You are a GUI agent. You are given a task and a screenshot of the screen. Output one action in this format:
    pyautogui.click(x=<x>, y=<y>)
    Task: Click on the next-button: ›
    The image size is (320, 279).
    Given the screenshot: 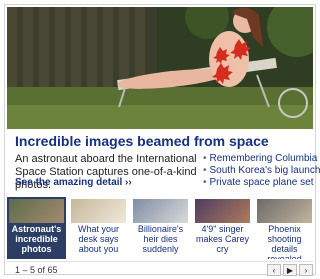 What is the action you would take?
    pyautogui.click(x=306, y=270)
    